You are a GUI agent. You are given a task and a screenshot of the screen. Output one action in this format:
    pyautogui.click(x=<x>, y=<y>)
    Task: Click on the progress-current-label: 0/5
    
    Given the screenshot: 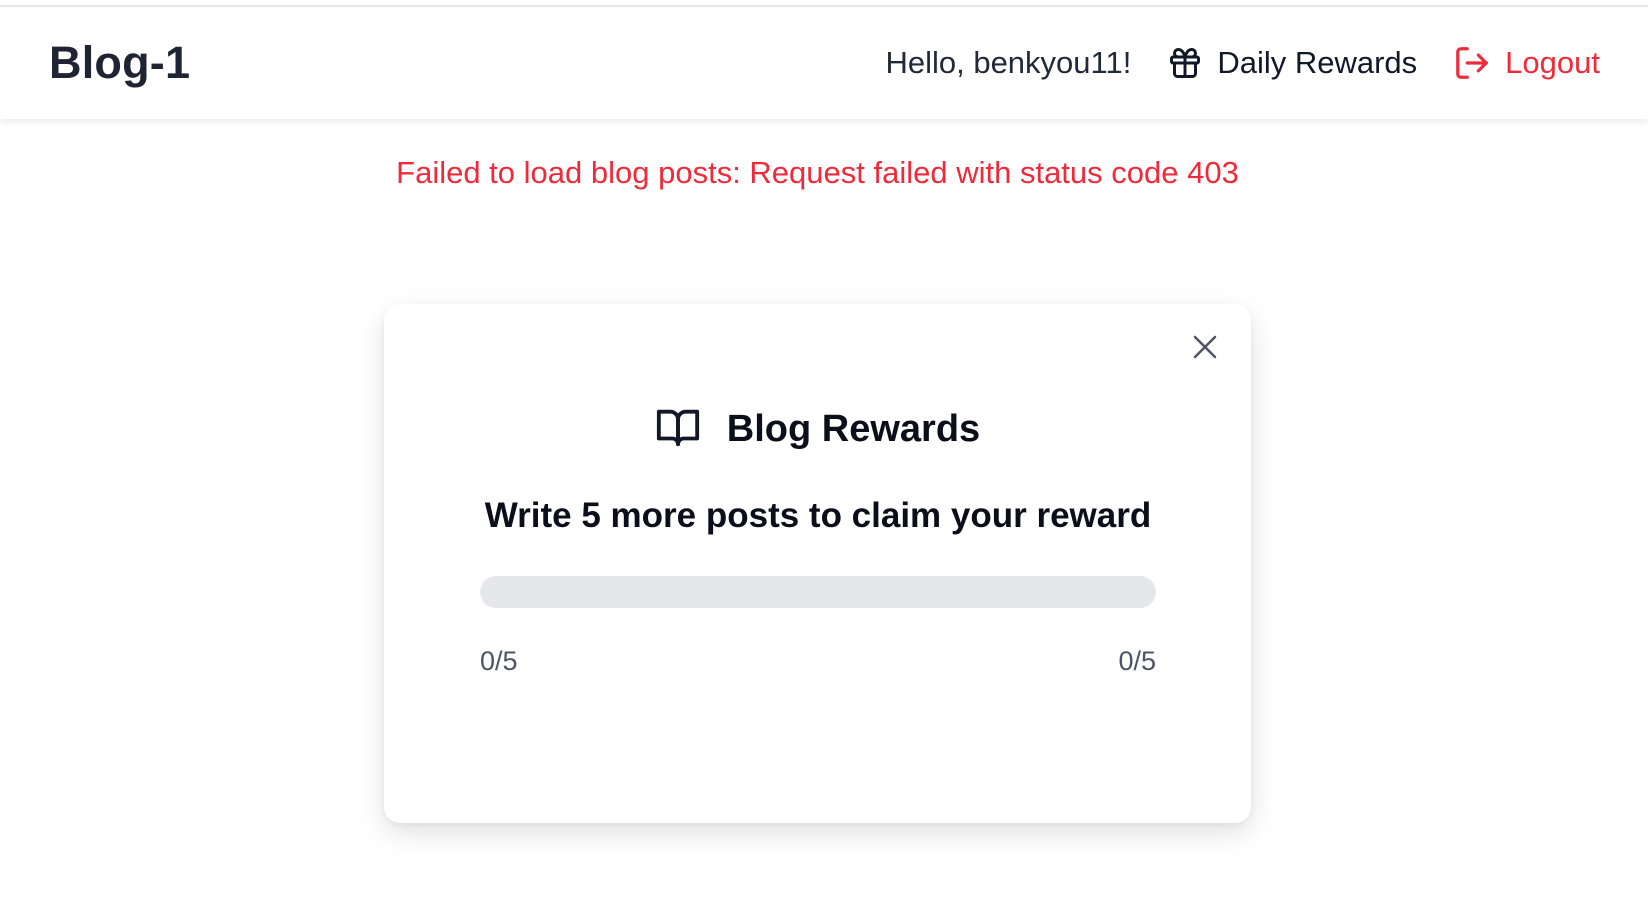 What is the action you would take?
    pyautogui.click(x=499, y=661)
    